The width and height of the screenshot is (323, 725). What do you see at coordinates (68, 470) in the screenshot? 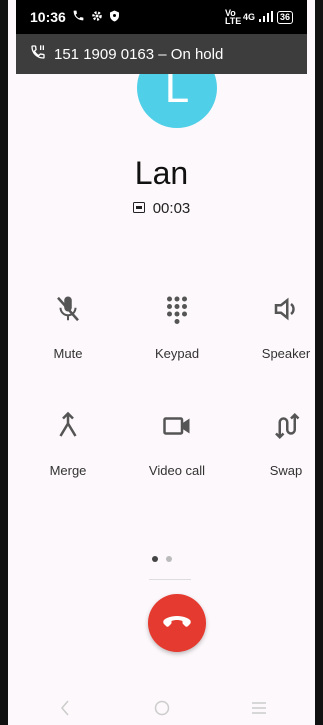
I see `merge-label: Merge` at bounding box center [68, 470].